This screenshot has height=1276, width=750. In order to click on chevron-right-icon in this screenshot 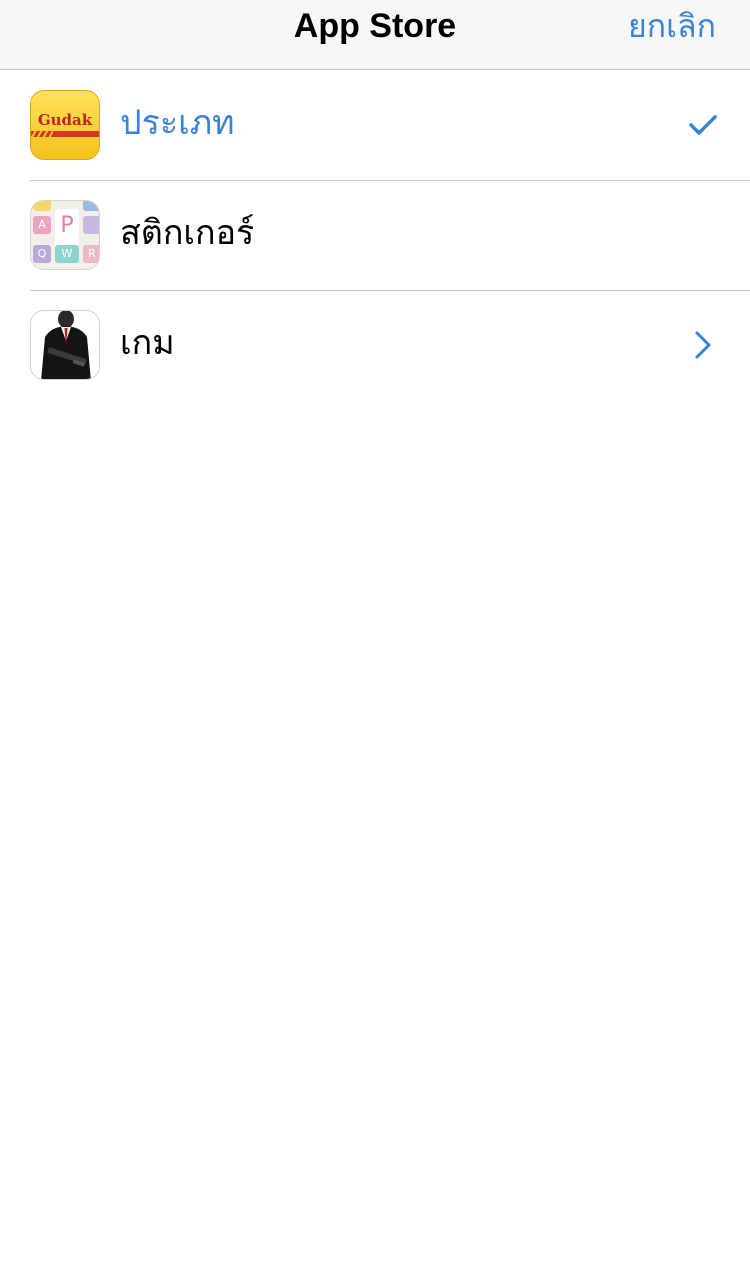, I will do `click(703, 345)`.